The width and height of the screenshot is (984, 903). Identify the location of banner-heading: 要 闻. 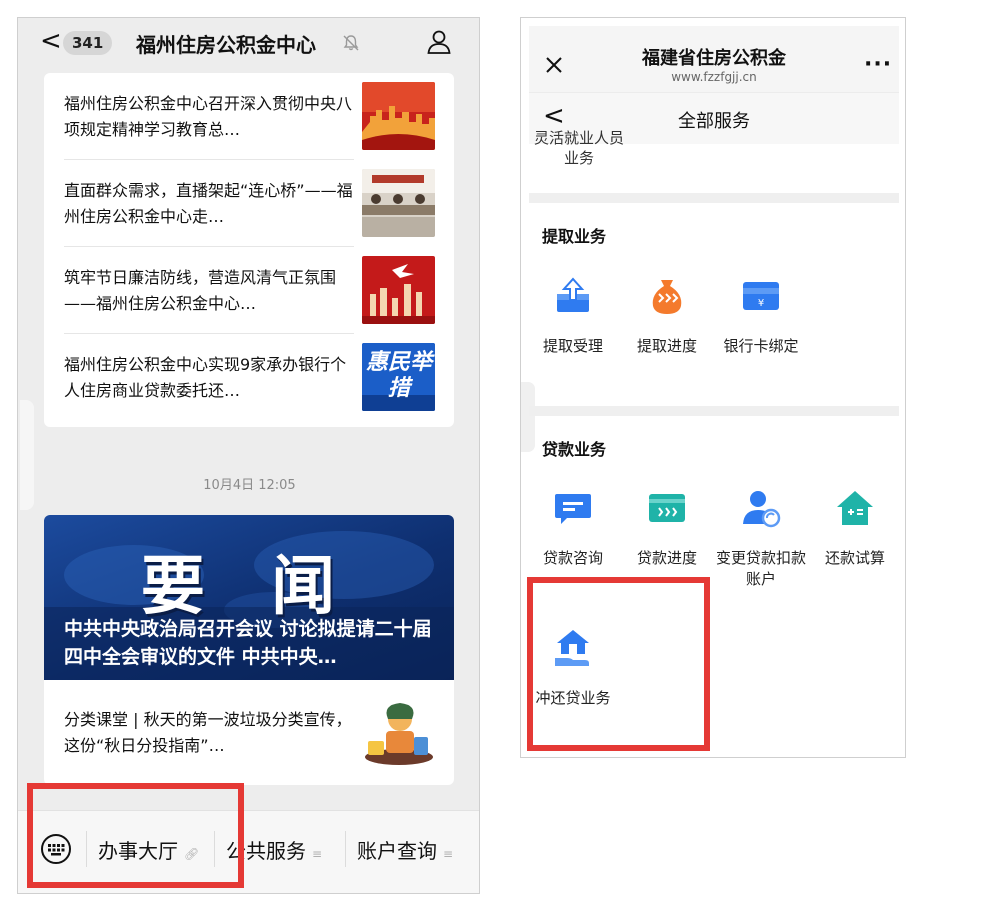
(249, 586).